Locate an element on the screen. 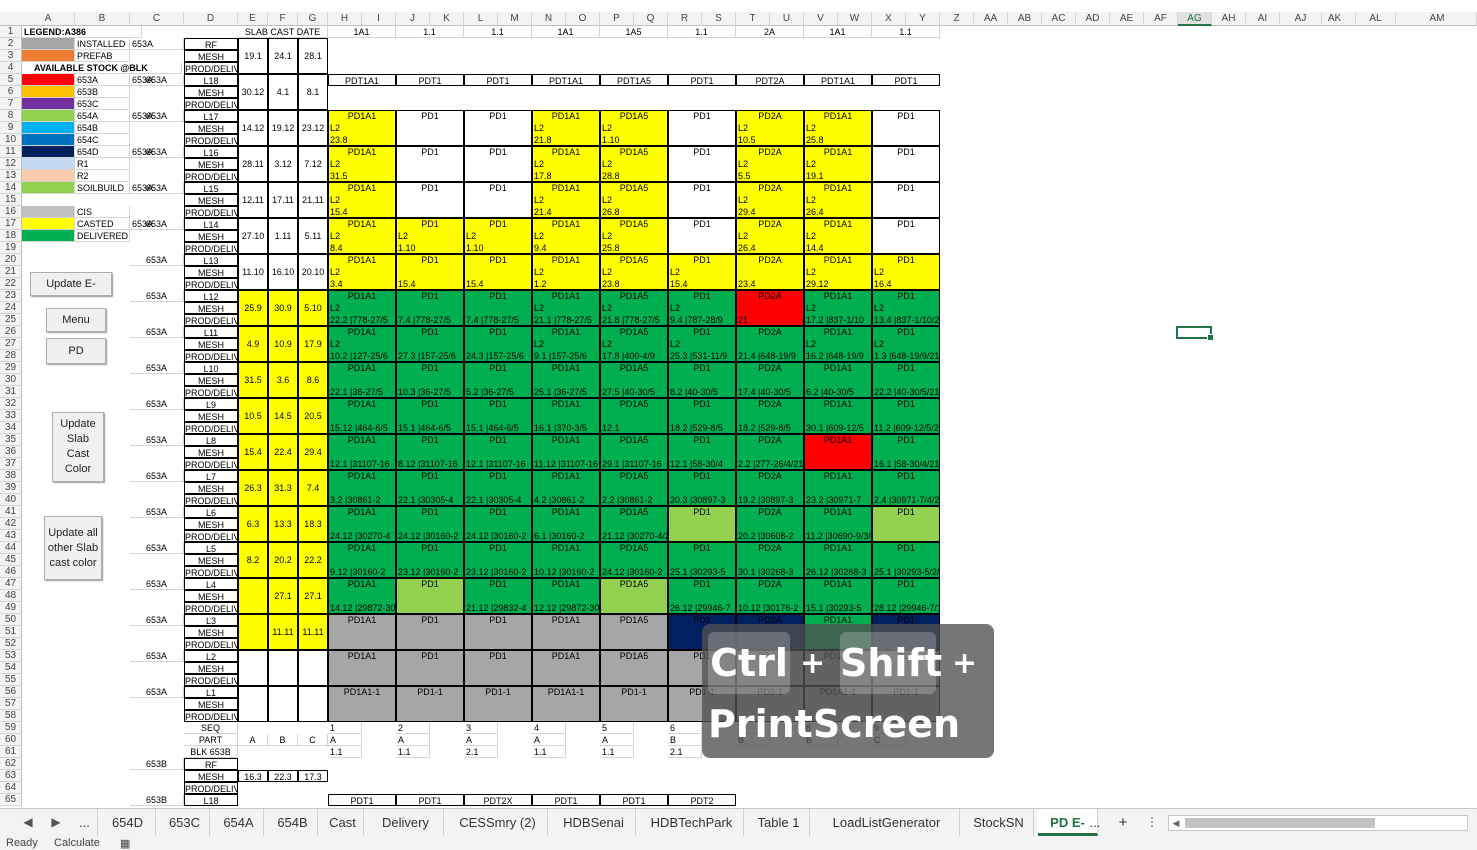  row-header: 62 is located at coordinates (11, 764).